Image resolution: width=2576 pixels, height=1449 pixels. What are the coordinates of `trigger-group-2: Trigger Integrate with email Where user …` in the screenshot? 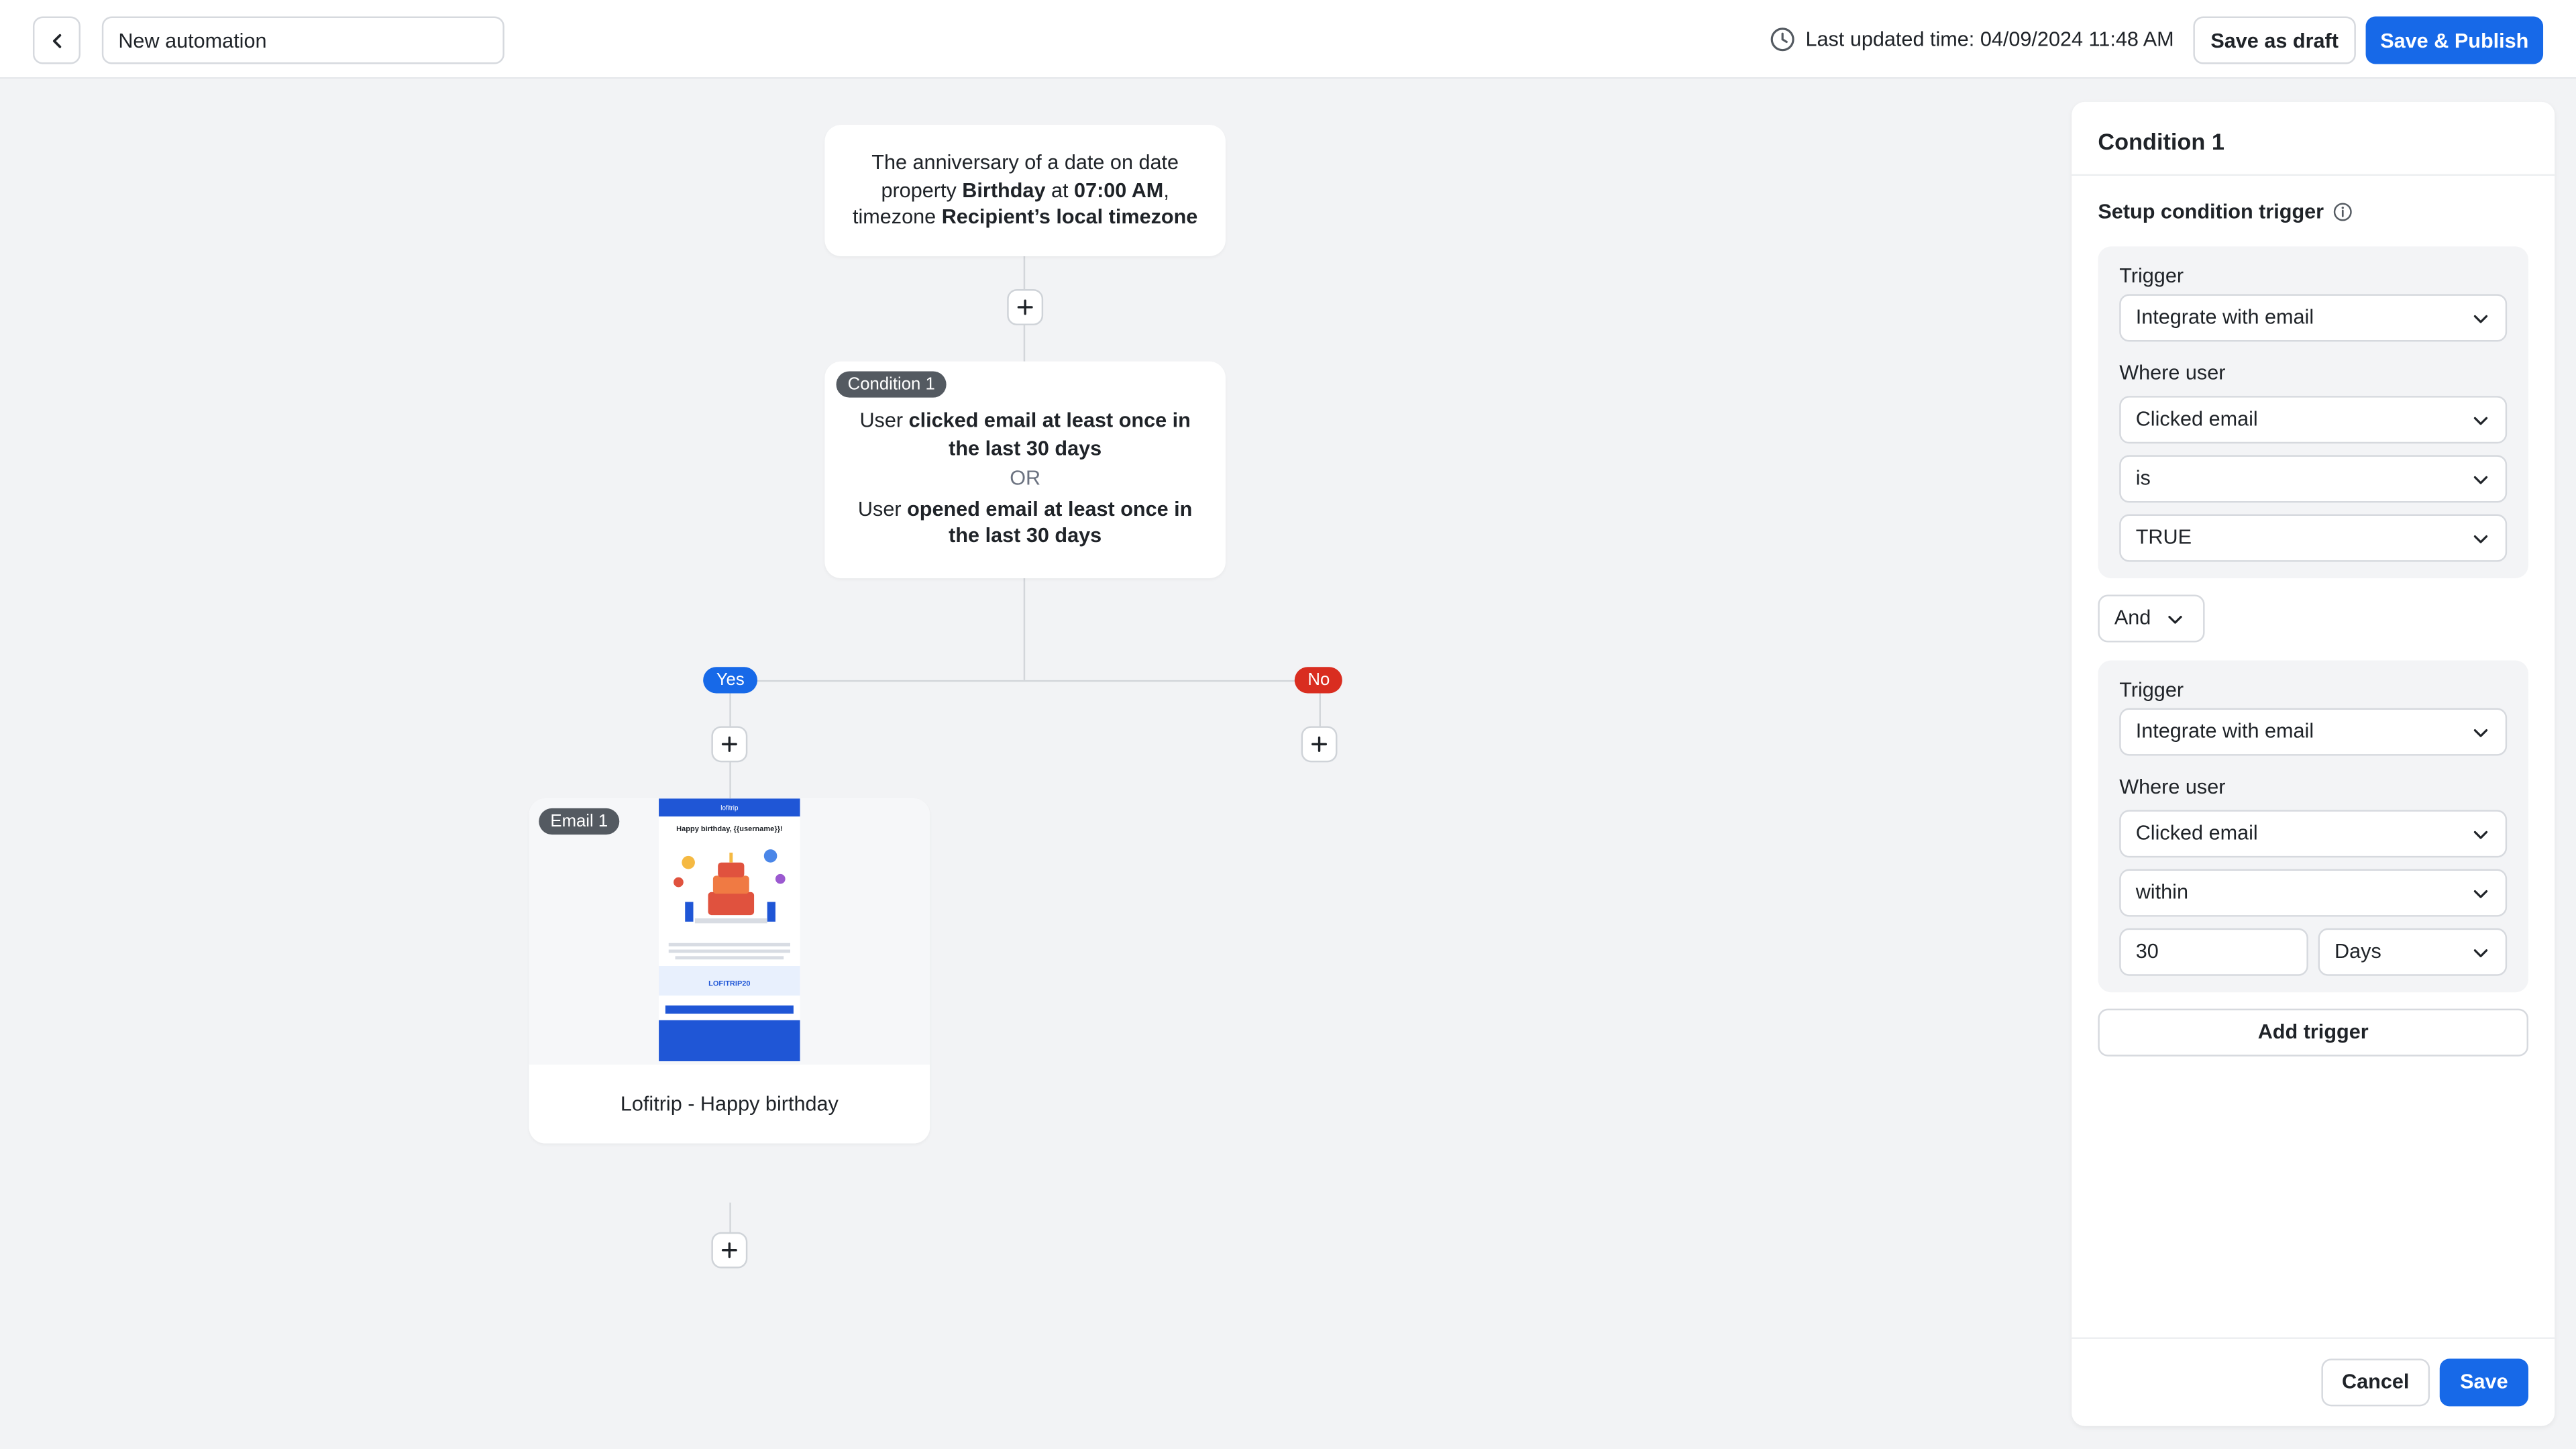 It's located at (2313, 826).